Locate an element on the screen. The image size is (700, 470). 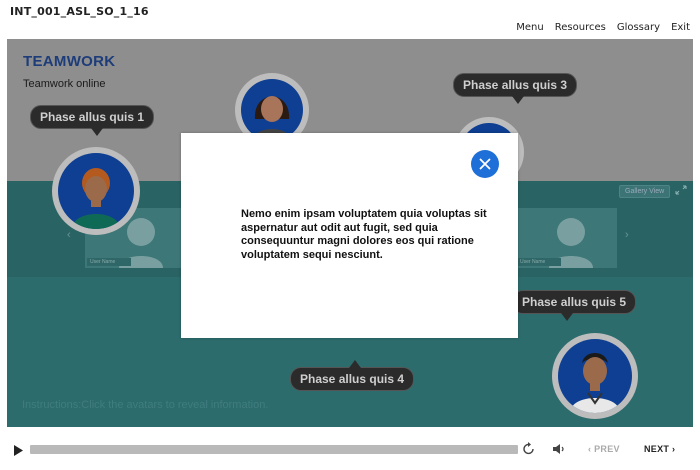
phase-4-label: Phase allus quis 4 is located at coordinates (352, 379).